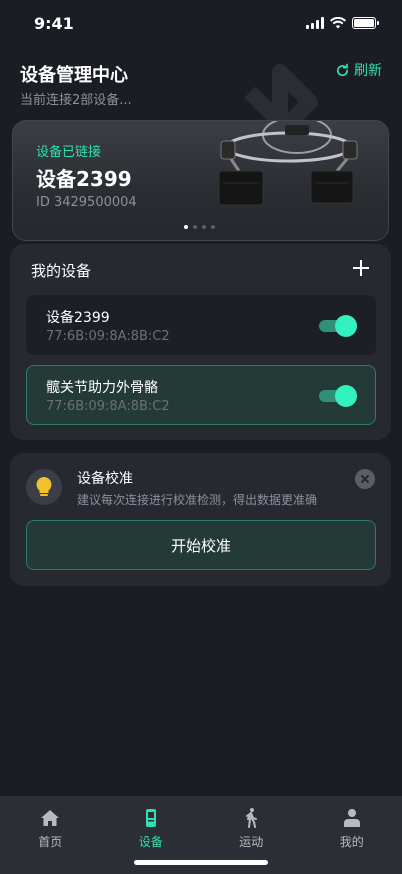 This screenshot has height=874, width=402. I want to click on hero-device-name: 设备2399, so click(84, 179).